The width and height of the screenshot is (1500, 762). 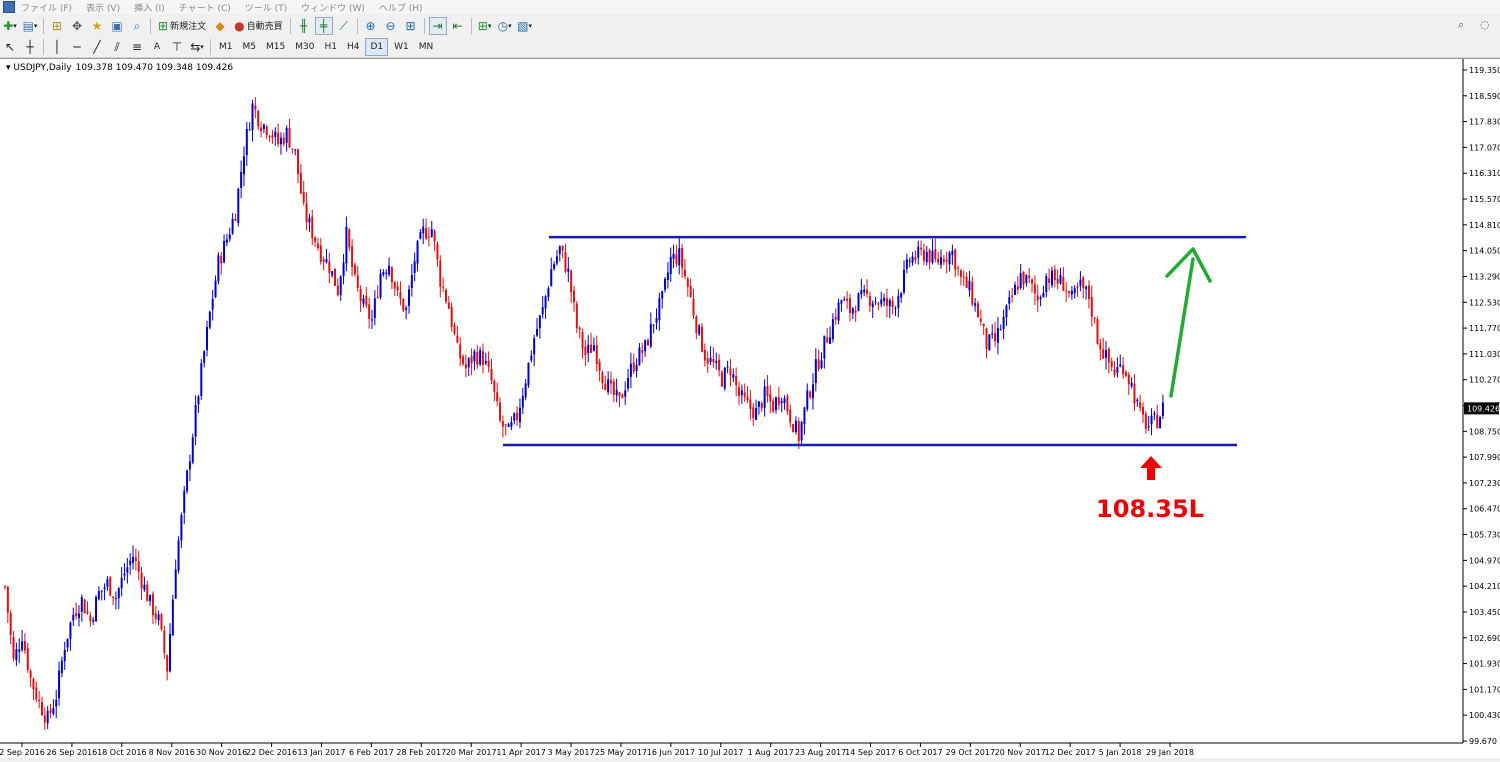 I want to click on time-tick-label: 28 Feb 2017, so click(x=421, y=752).